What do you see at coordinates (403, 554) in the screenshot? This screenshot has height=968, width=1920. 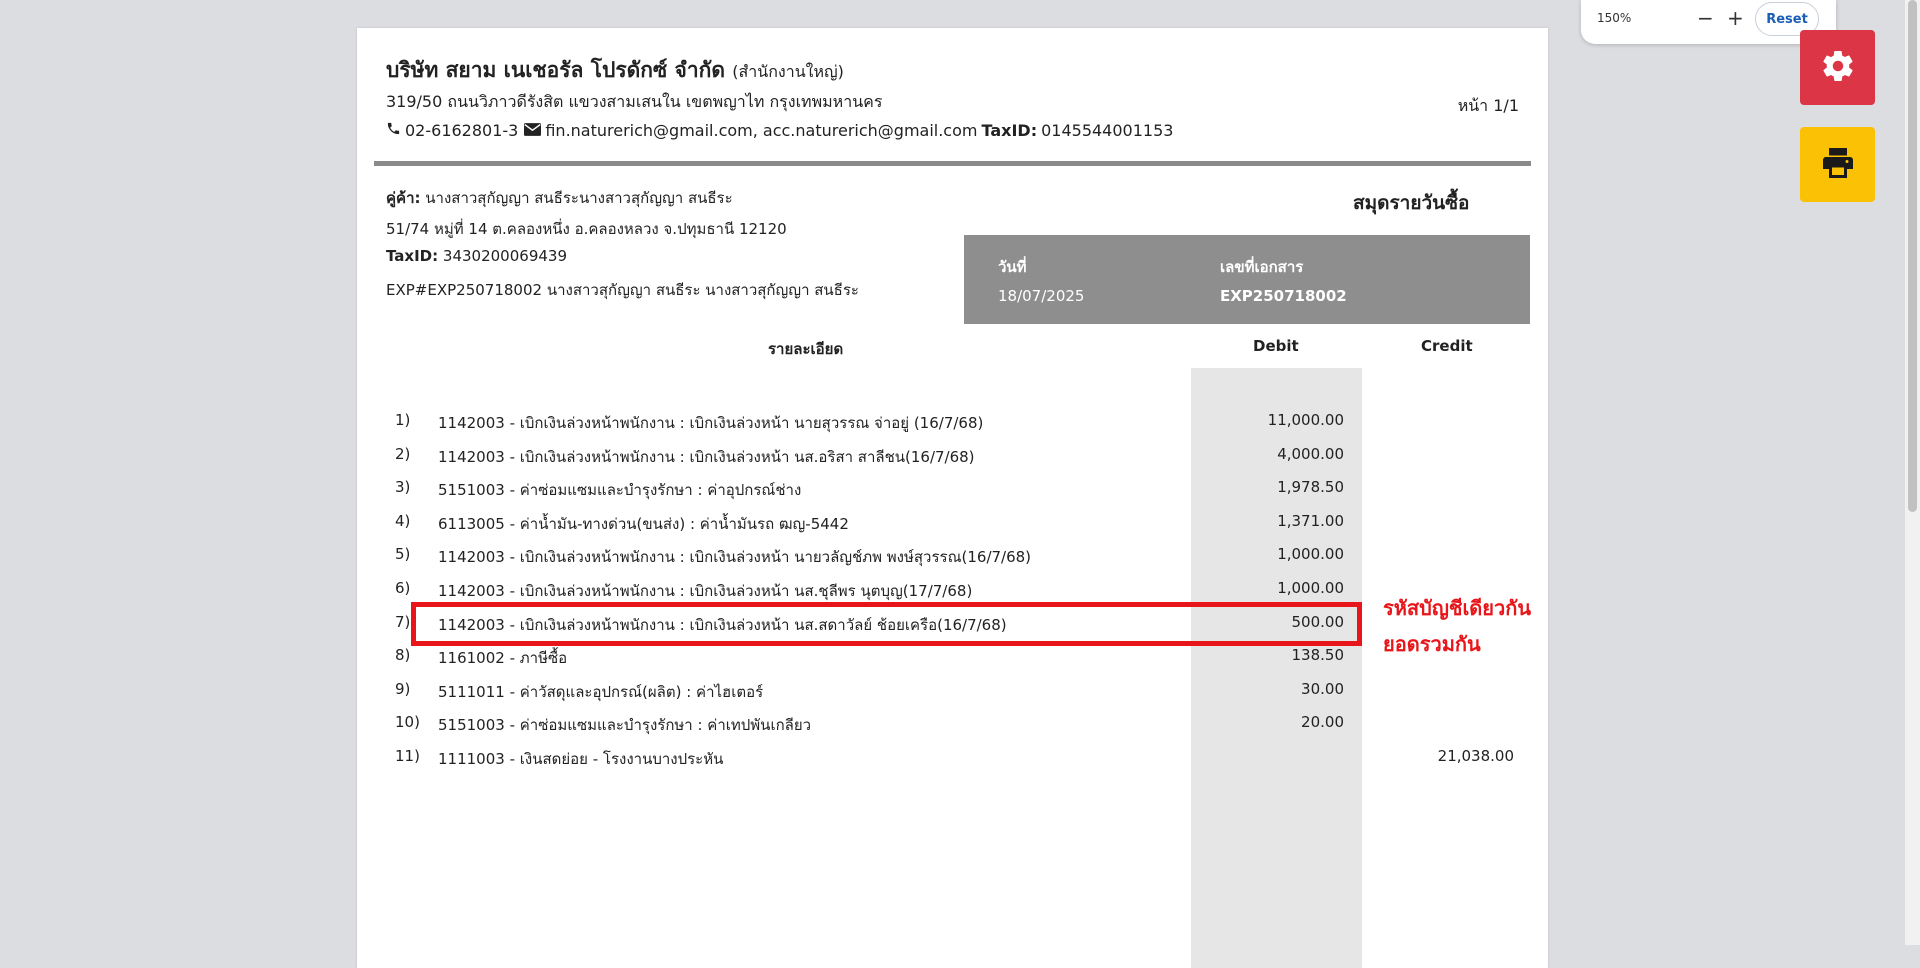 I see `row-number: 5)` at bounding box center [403, 554].